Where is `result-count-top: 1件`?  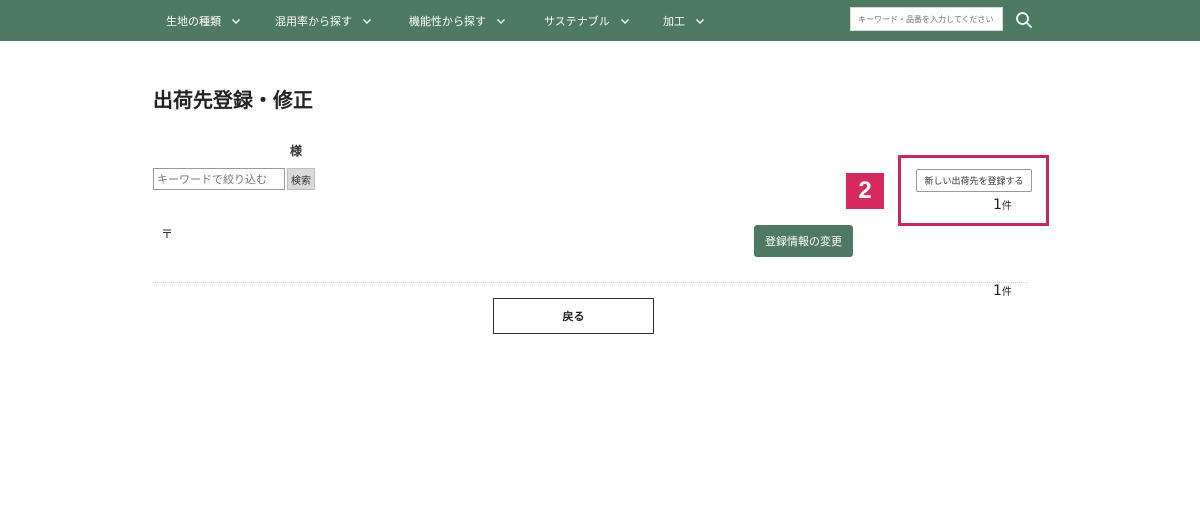
result-count-top: 1件 is located at coordinates (1002, 205).